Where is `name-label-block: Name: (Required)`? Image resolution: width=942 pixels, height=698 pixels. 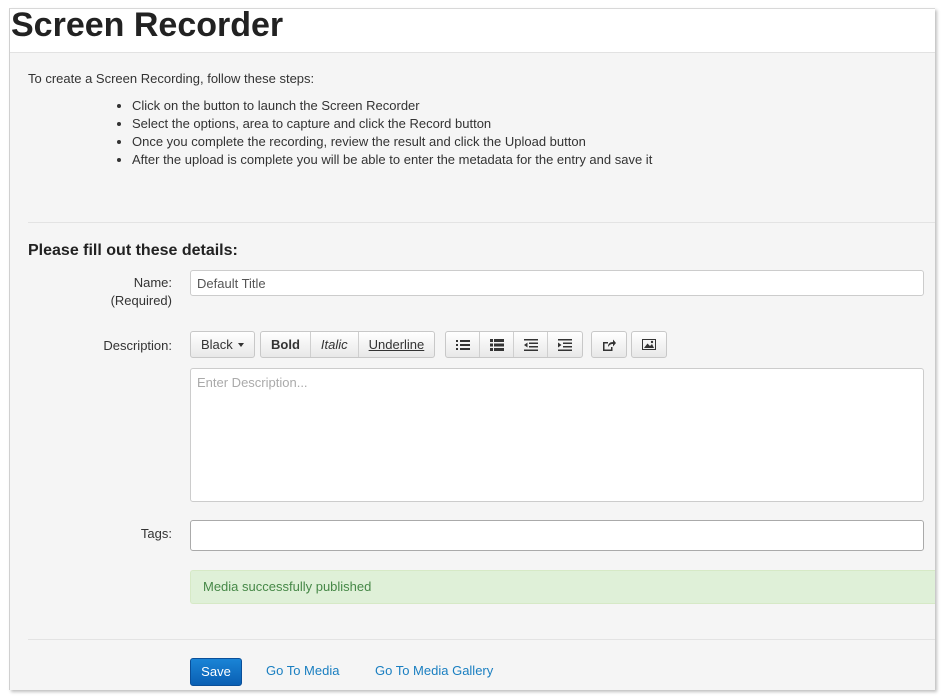
name-label-block: Name: (Required) is located at coordinates (141, 292).